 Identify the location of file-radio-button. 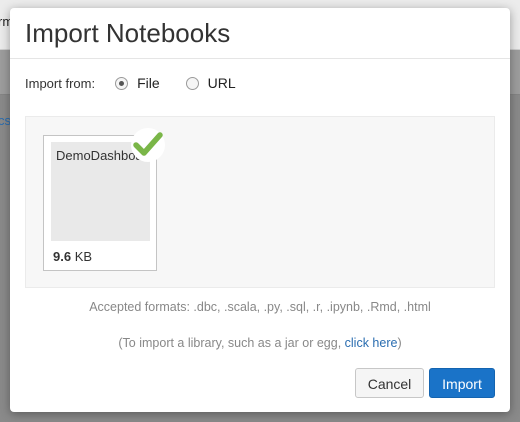
(122, 83).